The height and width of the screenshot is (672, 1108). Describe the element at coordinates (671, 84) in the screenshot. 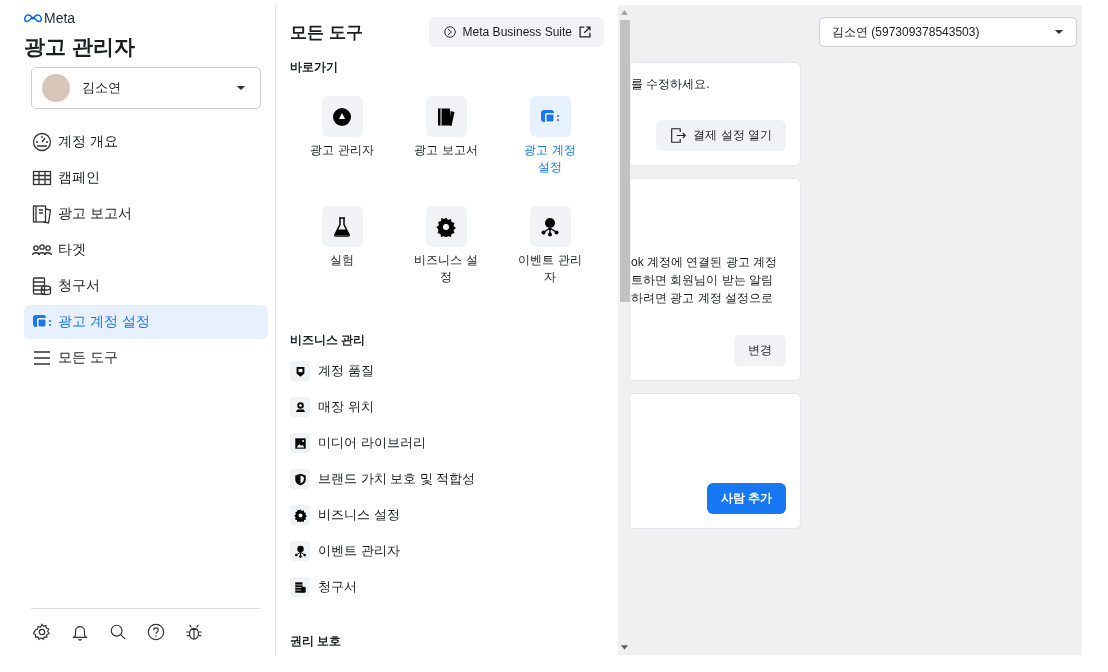

I see `text-line: 를 수정하세요.` at that location.